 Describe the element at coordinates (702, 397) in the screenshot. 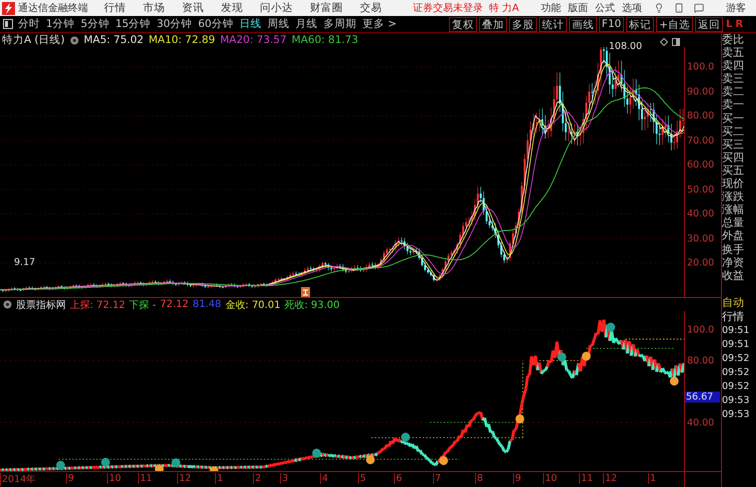

I see `current-value-label: 56.67` at that location.